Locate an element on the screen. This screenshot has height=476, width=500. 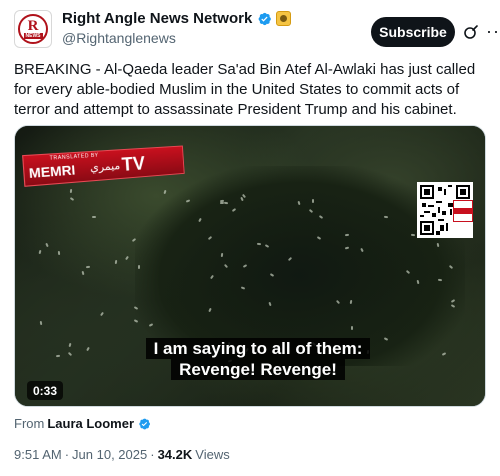
attribution-row: From Laura Loomer is located at coordinates (82, 423).